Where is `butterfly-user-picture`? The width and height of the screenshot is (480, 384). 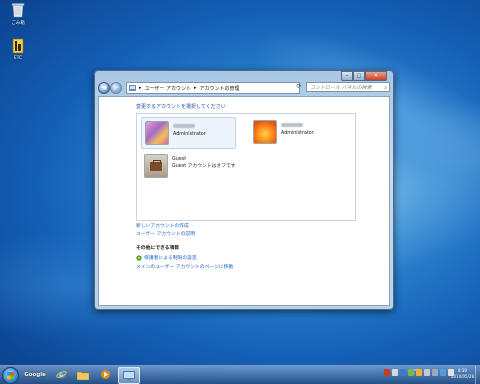 butterfly-user-picture is located at coordinates (157, 133).